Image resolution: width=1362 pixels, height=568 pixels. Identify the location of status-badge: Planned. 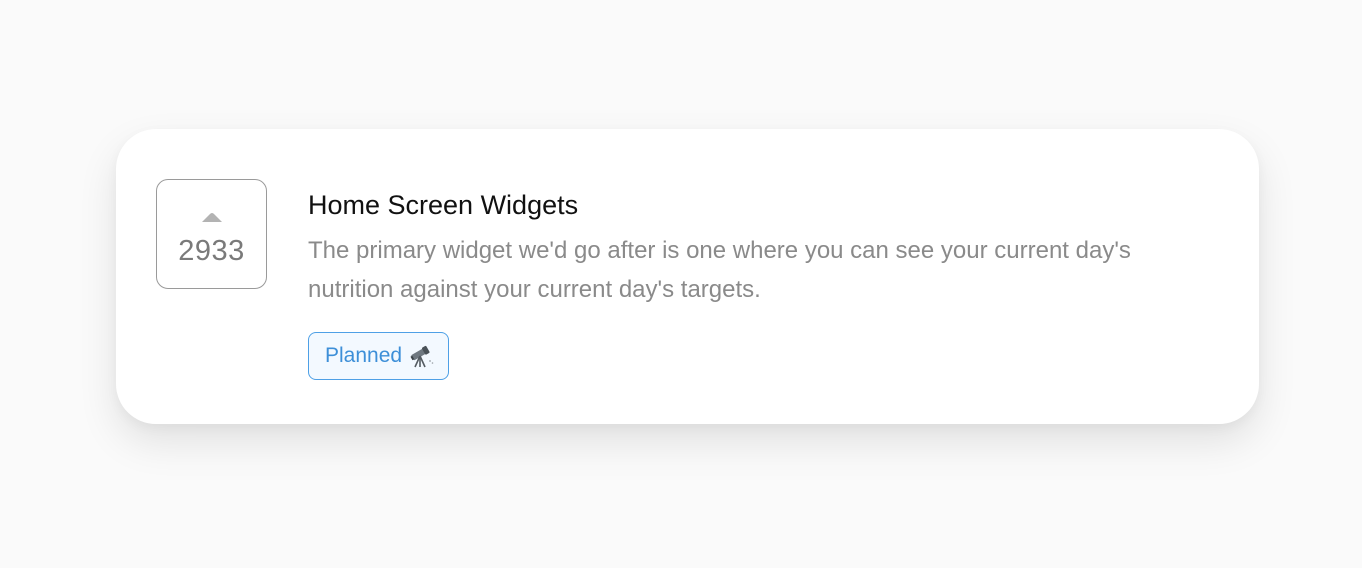
(379, 356).